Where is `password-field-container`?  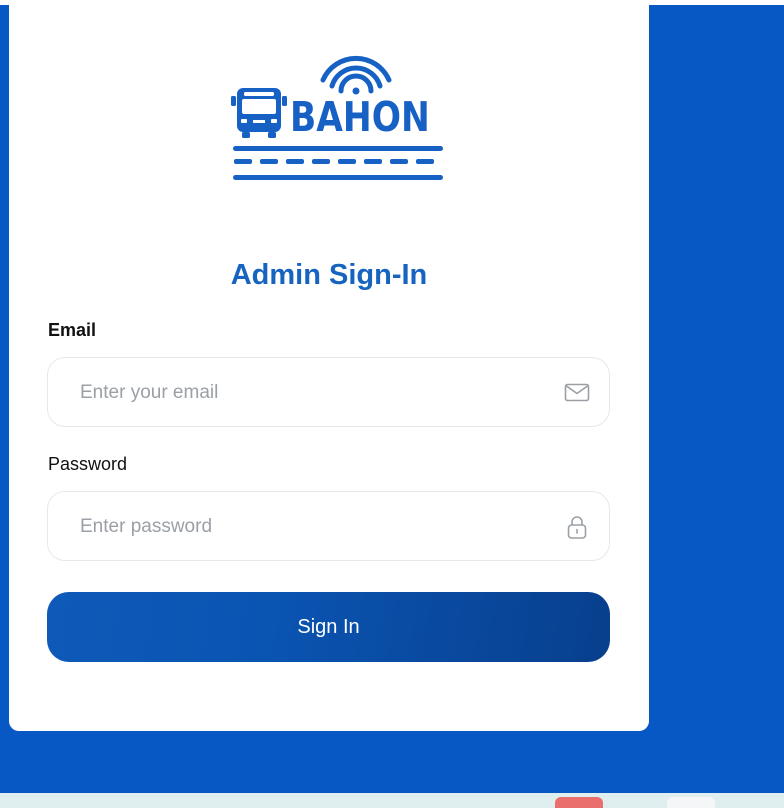 password-field-container is located at coordinates (328, 526).